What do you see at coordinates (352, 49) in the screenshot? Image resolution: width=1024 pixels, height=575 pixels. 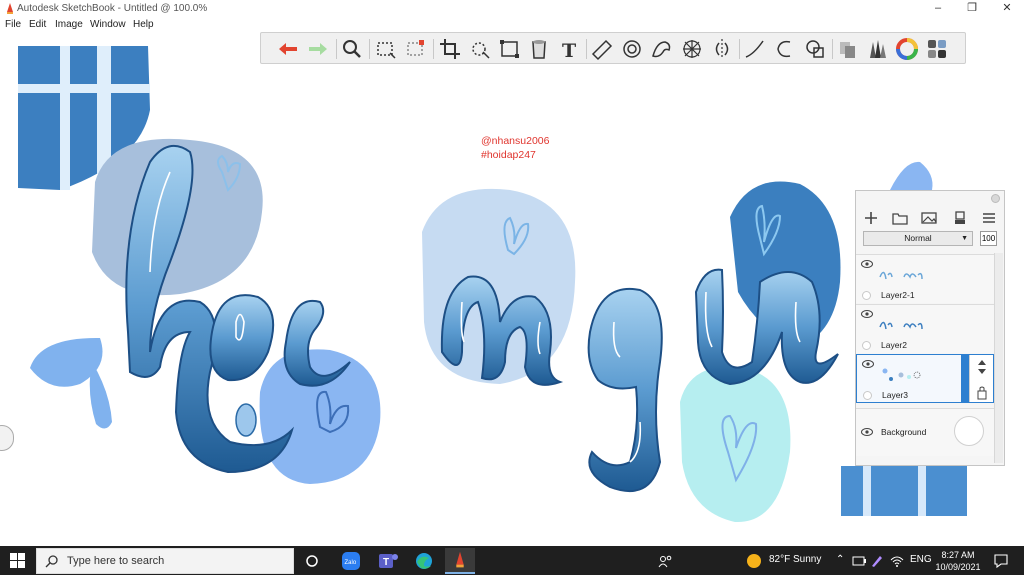 I see `zoom-icon` at bounding box center [352, 49].